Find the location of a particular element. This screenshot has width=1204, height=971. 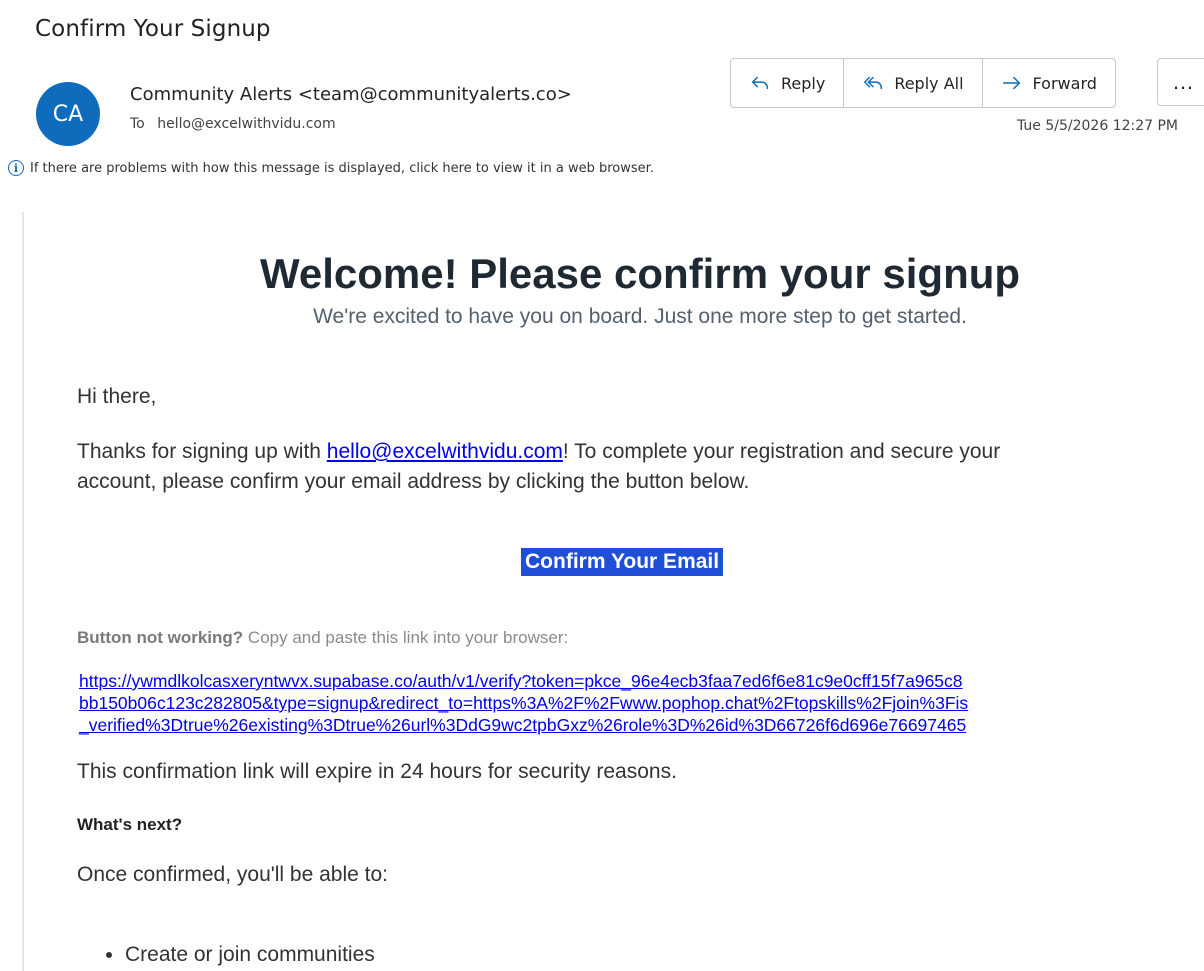

benefits-list: Create or join communities is located at coordinates (226, 955).